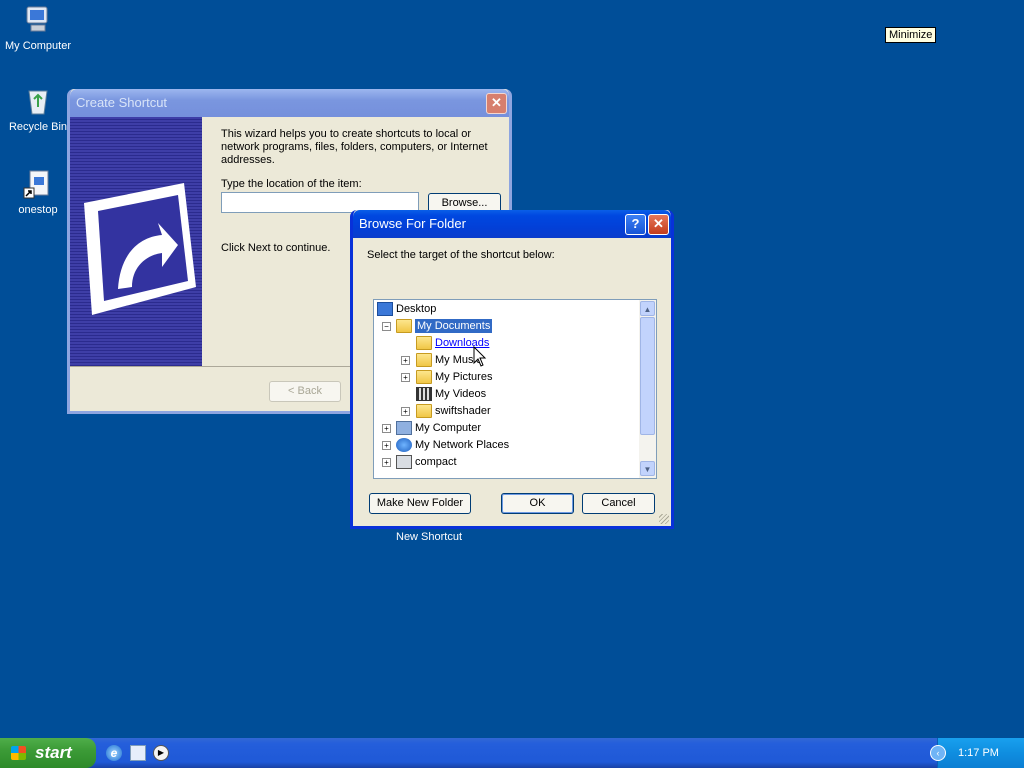 This screenshot has height=768, width=1024. I want to click on wizard-banner, so click(136, 241).